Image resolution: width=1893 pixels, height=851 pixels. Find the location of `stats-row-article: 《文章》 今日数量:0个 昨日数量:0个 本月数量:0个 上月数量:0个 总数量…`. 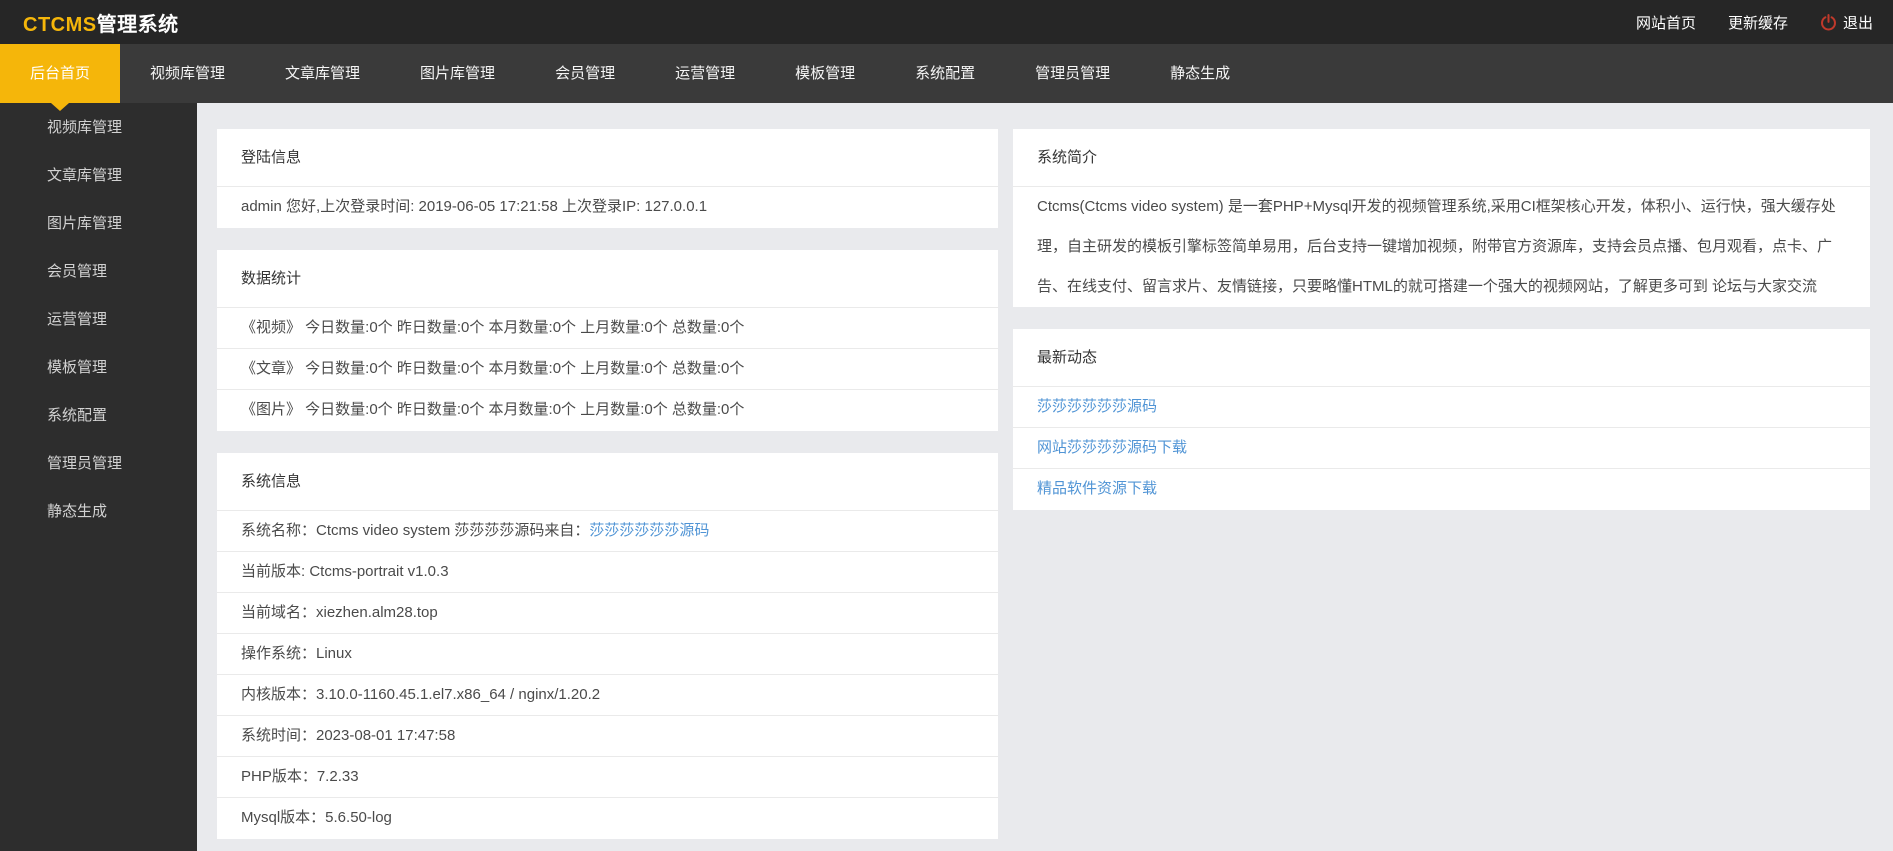

stats-row-article: 《文章》 今日数量:0个 昨日数量:0个 本月数量:0个 上月数量:0个 总数量… is located at coordinates (607, 369).